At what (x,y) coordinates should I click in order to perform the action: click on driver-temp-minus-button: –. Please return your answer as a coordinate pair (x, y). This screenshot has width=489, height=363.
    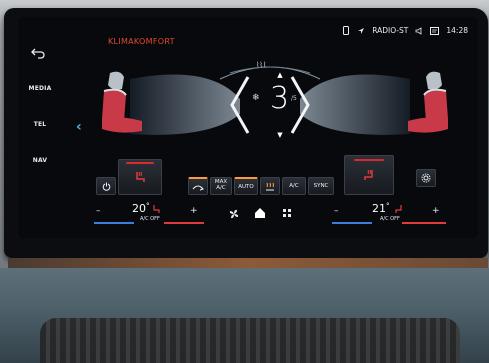
    Looking at the image, I should click on (98, 211).